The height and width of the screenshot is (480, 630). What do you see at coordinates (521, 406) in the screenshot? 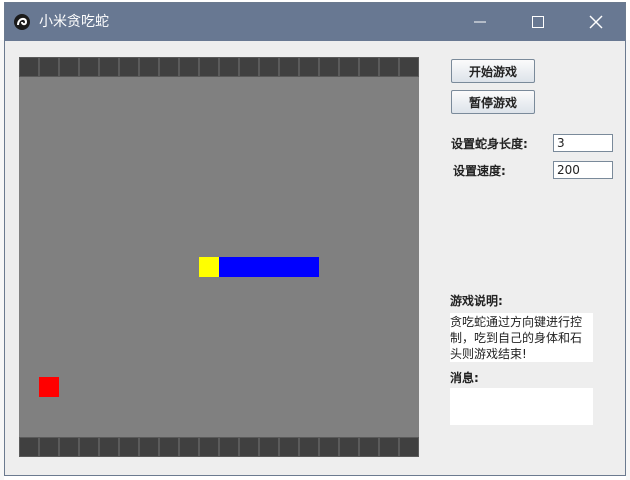
I see `message-area` at bounding box center [521, 406].